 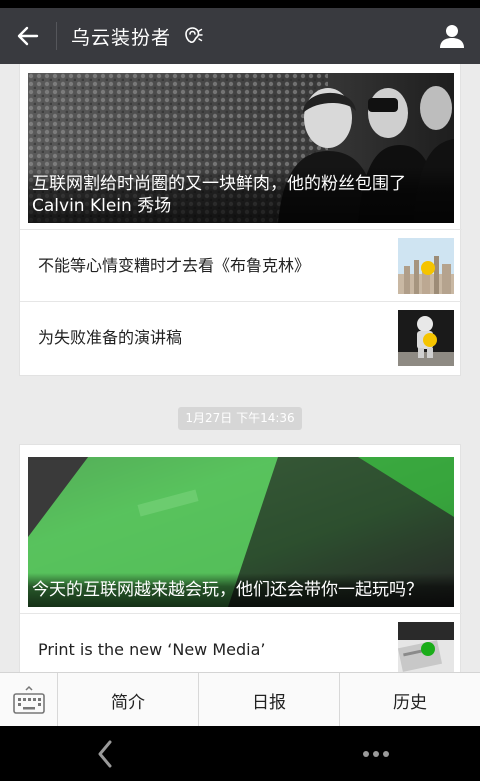 I want to click on item-title: Print is the new ‘New Media’, so click(x=152, y=649).